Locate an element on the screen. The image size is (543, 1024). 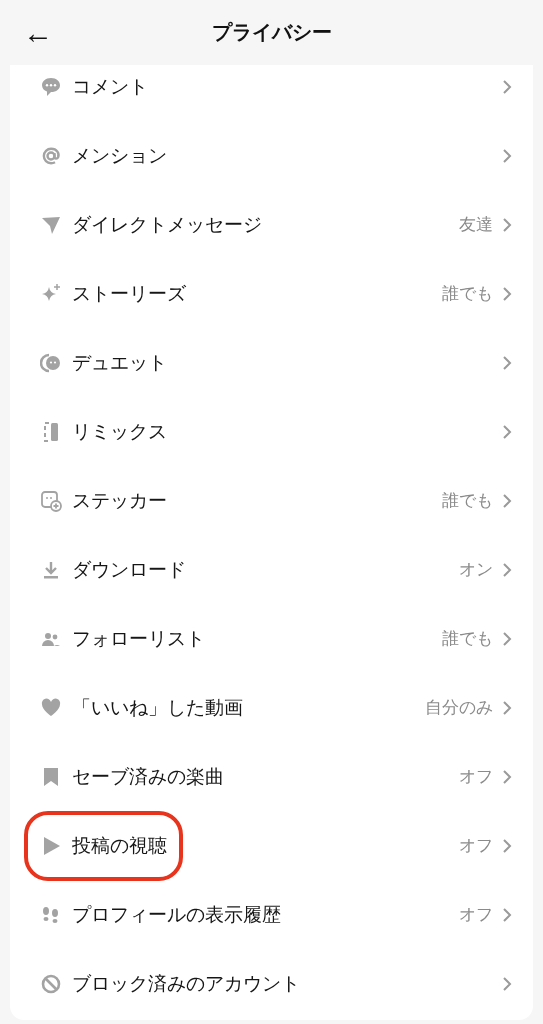
duet-icon is located at coordinates (51, 362).